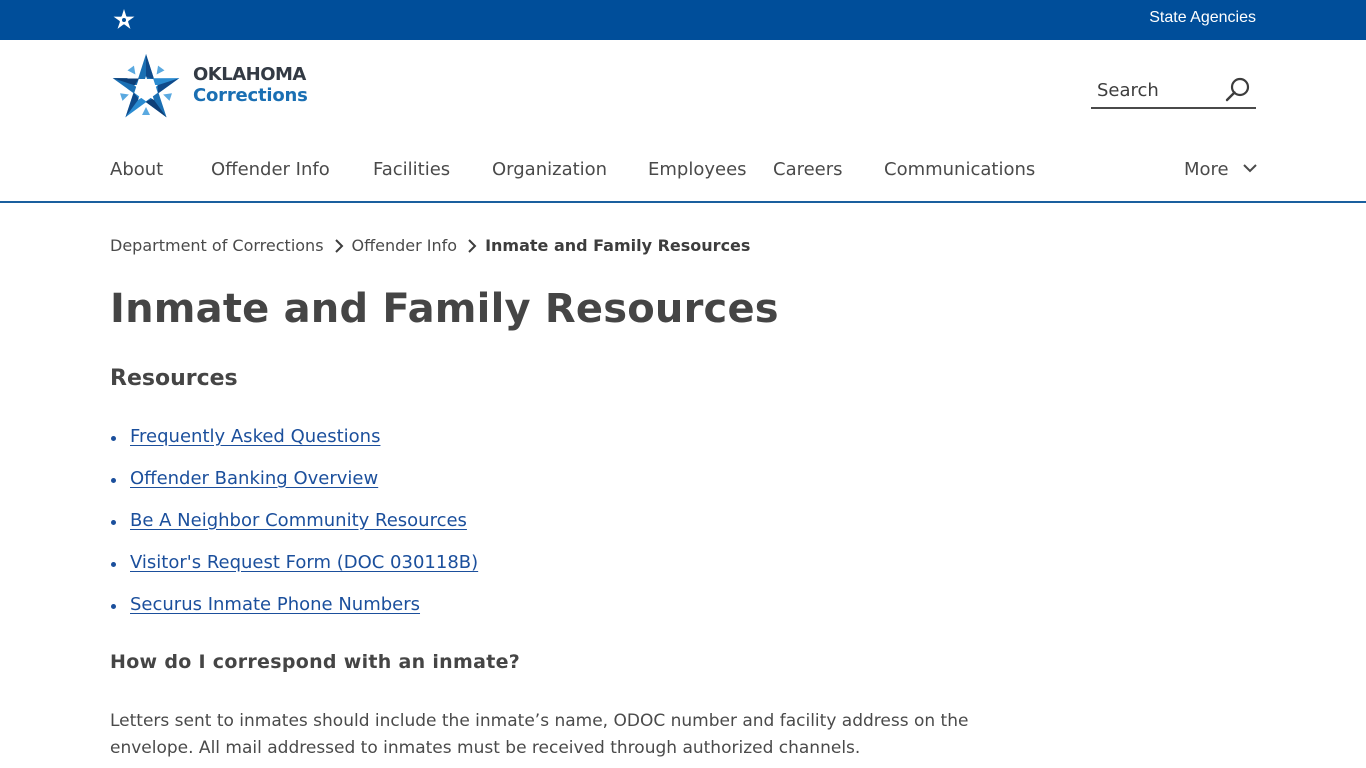 The height and width of the screenshot is (768, 1366). Describe the element at coordinates (1202, 18) in the screenshot. I see `state-agencies-link: State Agencies` at that location.